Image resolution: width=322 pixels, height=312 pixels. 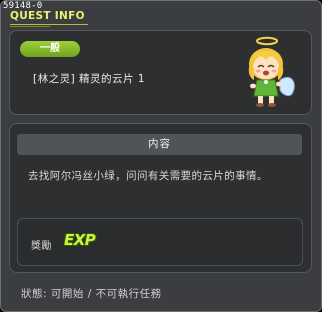 I want to click on quest-status: 狀態: 可開始 / 不可執行任務, so click(x=91, y=294).